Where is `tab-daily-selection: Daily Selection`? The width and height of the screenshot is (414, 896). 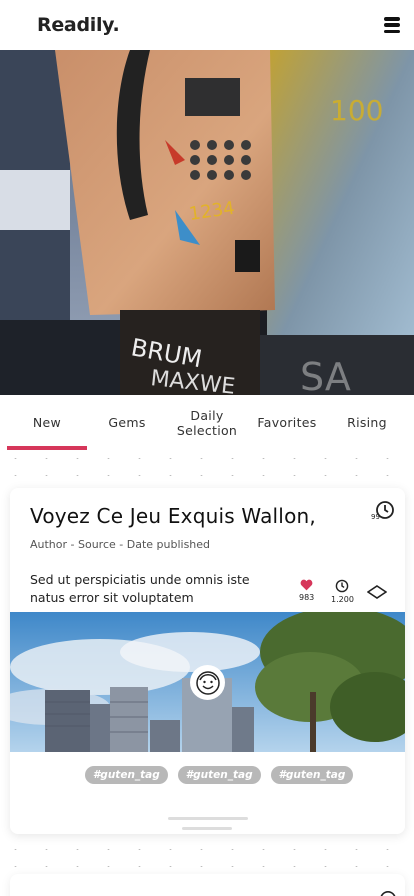
tab-daily-selection: Daily Selection is located at coordinates (207, 422).